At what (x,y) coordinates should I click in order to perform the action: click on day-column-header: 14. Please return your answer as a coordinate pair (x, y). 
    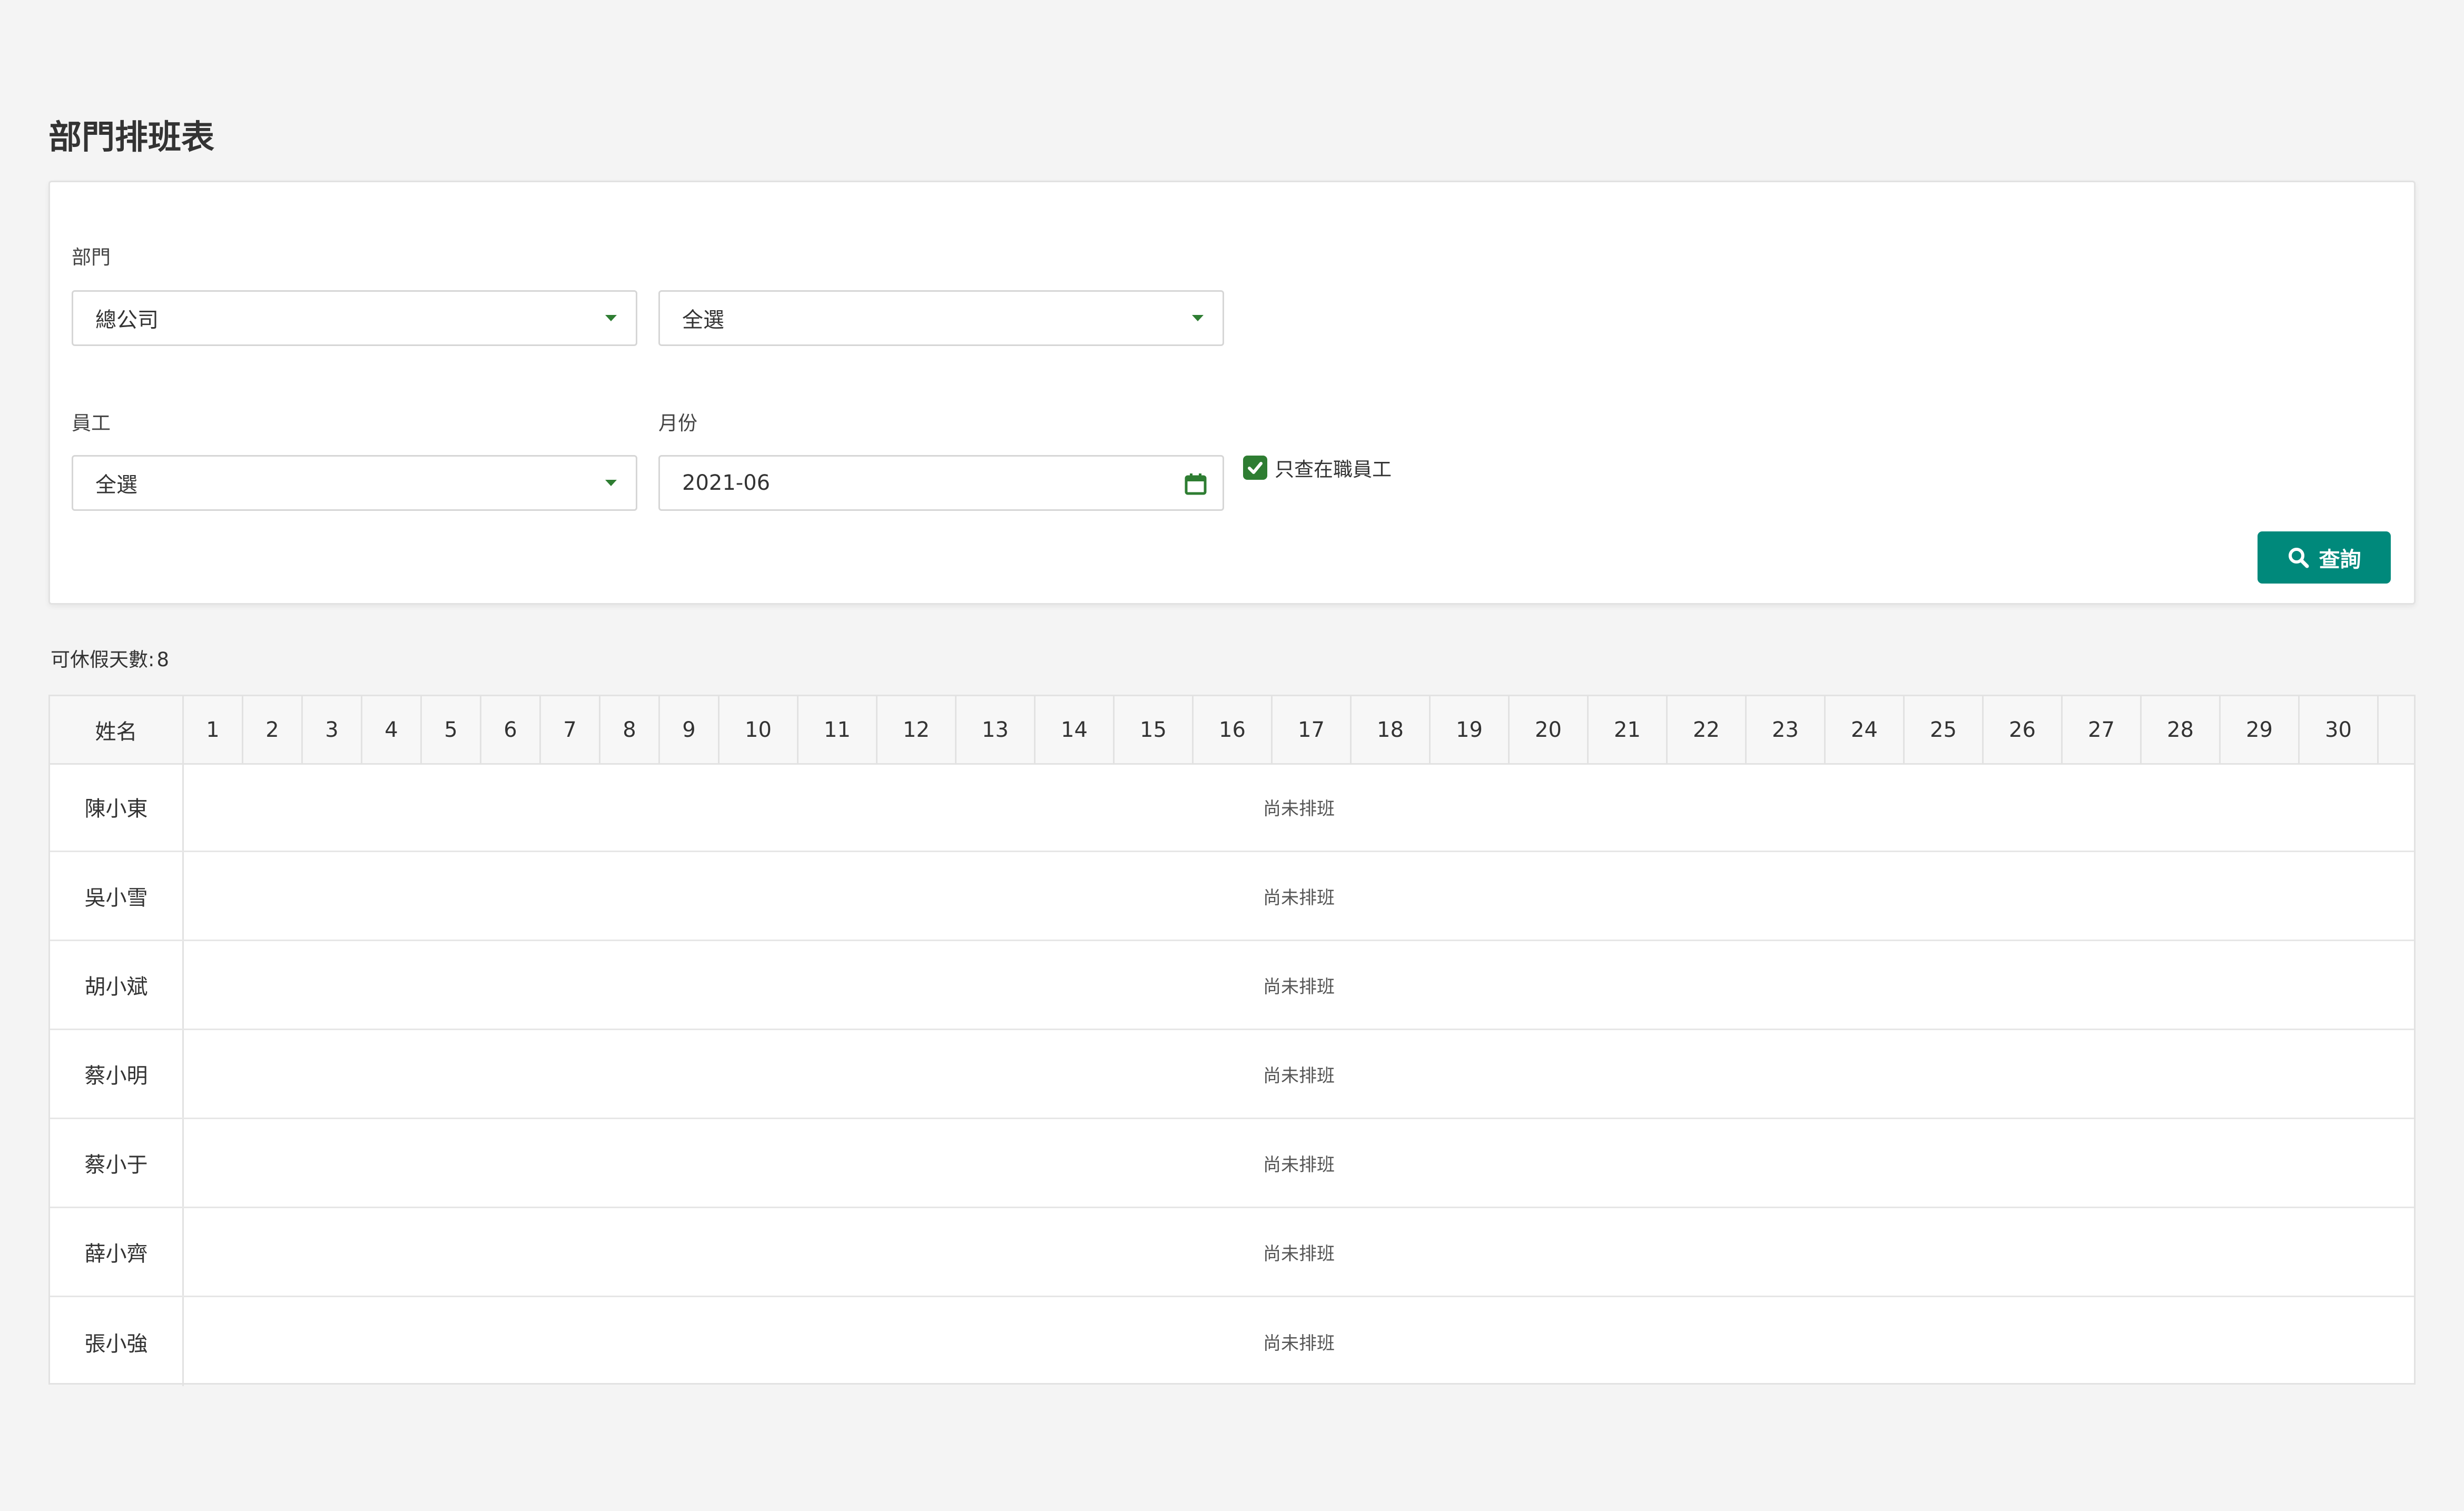
    Looking at the image, I should click on (1075, 729).